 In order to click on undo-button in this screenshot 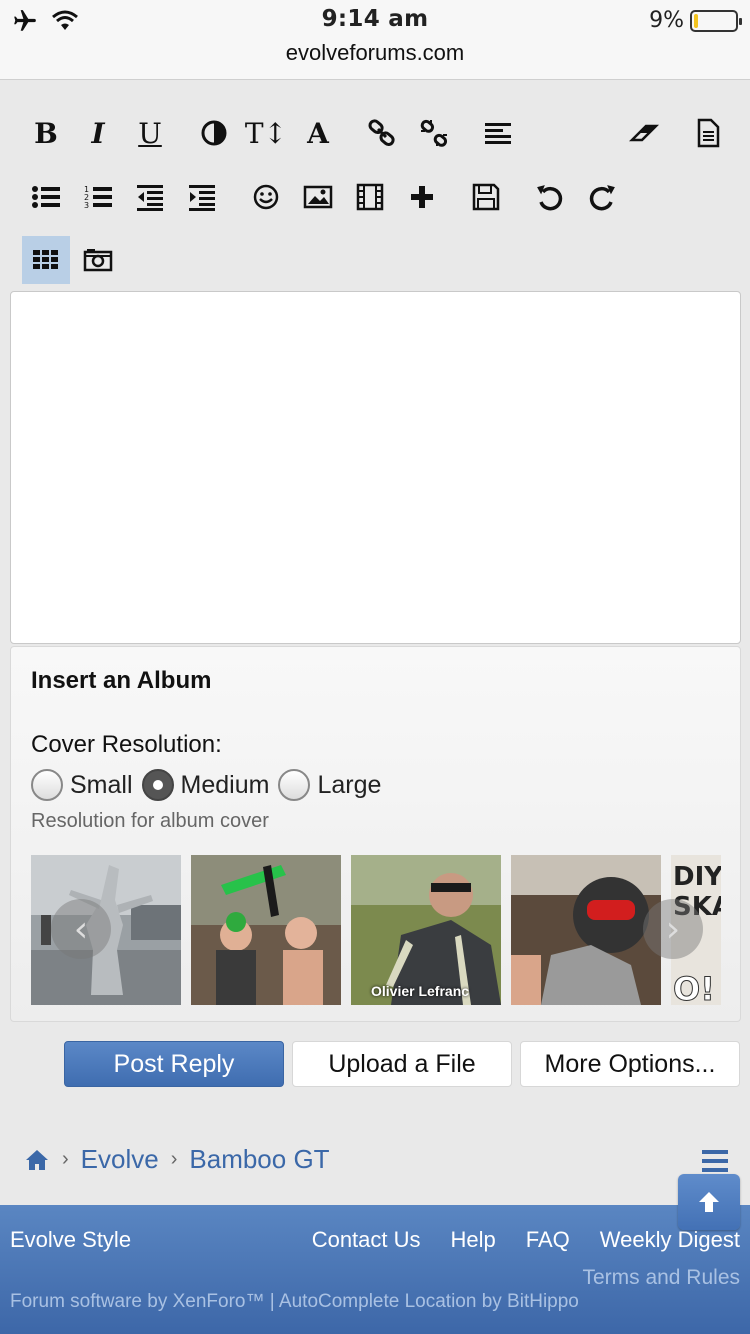, I will do `click(550, 197)`.